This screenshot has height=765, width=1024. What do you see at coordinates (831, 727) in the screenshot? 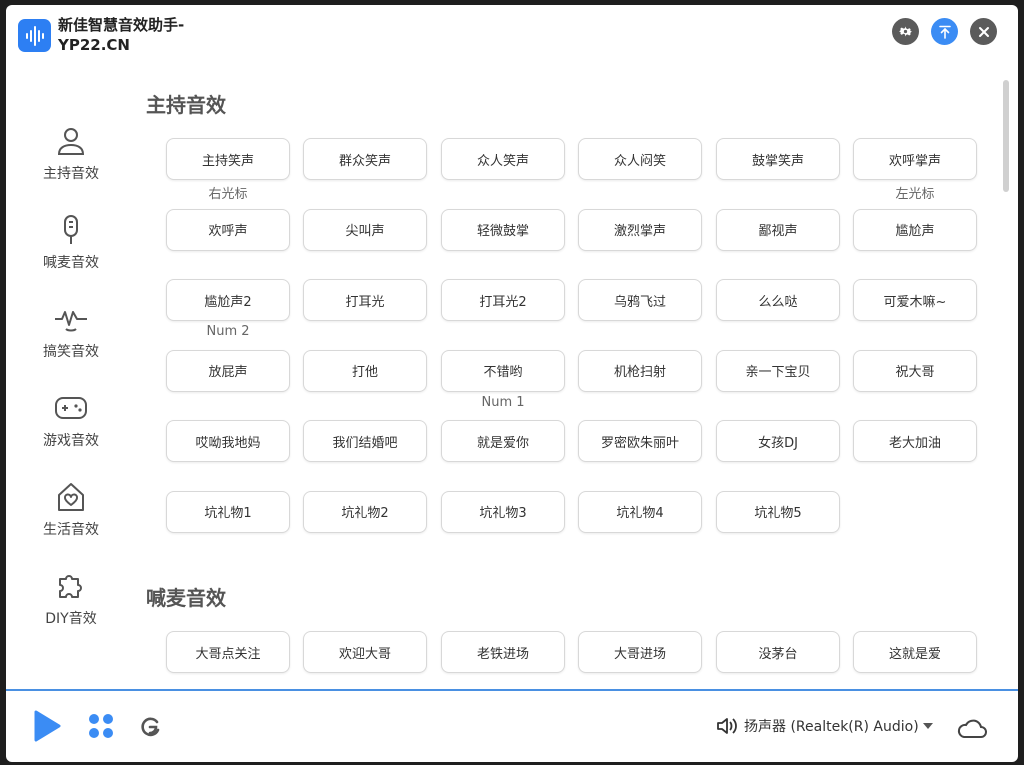
I see `audio-device-label: 扬声器 (Realtek(R) Audio)` at bounding box center [831, 727].